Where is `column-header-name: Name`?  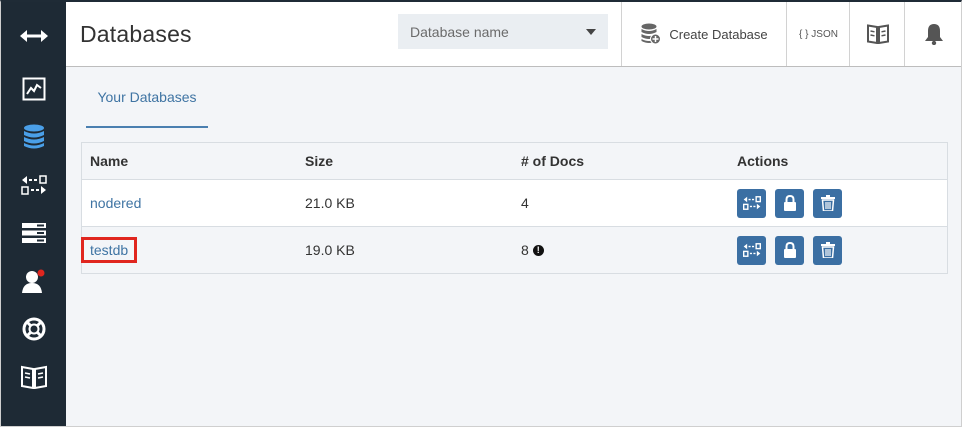 column-header-name: Name is located at coordinates (109, 161).